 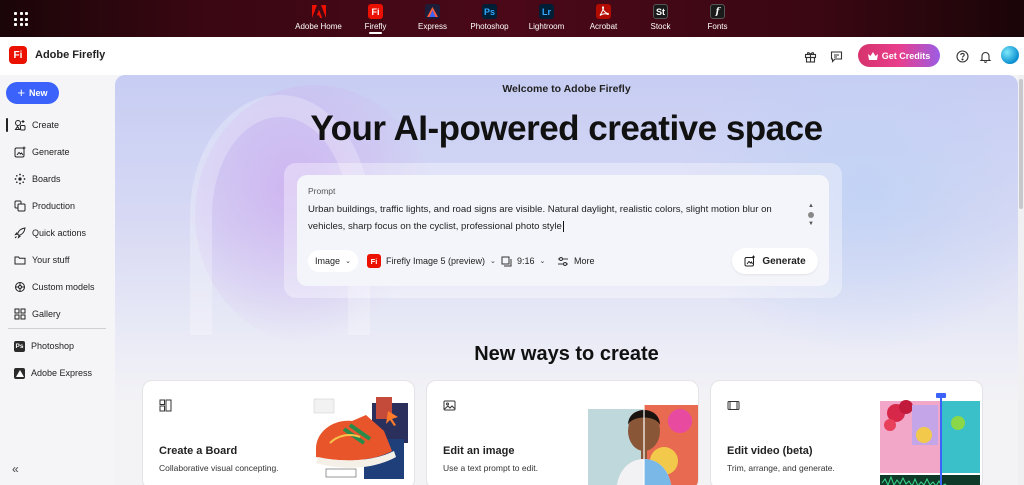 What do you see at coordinates (810, 56) in the screenshot?
I see `gift-icon` at bounding box center [810, 56].